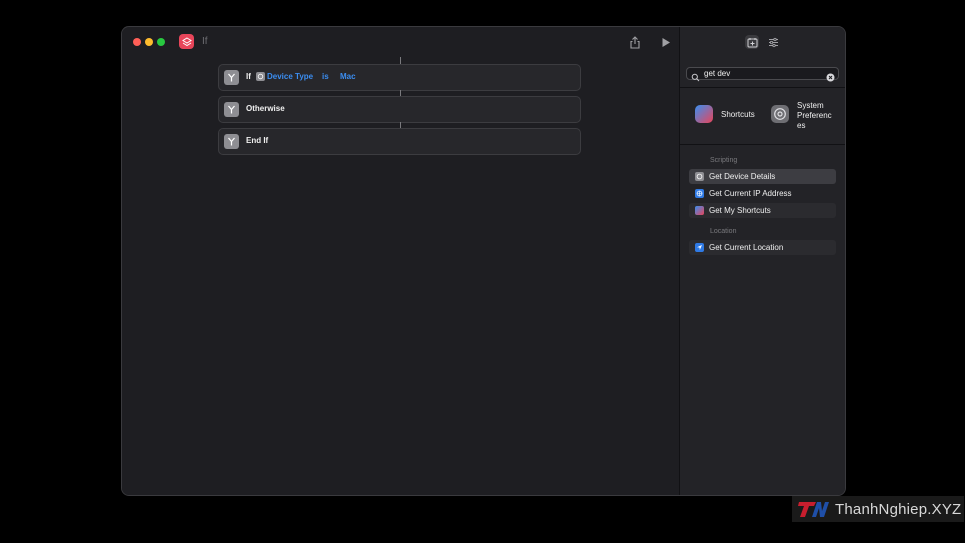  What do you see at coordinates (400, 60) in the screenshot?
I see `flow-connector` at bounding box center [400, 60].